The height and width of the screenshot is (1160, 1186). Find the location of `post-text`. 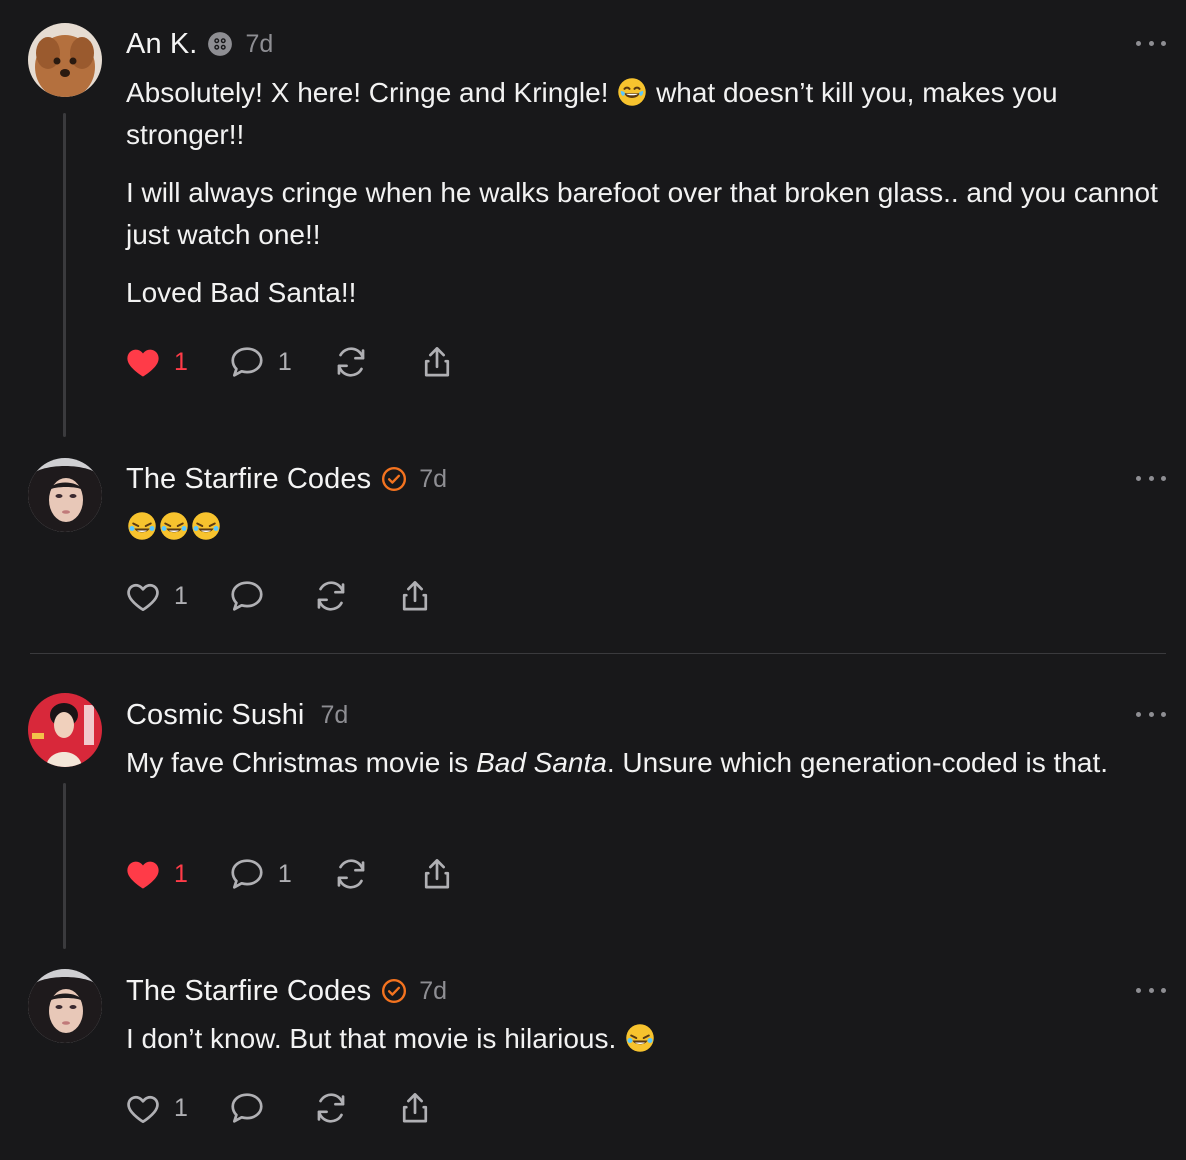

post-text is located at coordinates (643, 535).